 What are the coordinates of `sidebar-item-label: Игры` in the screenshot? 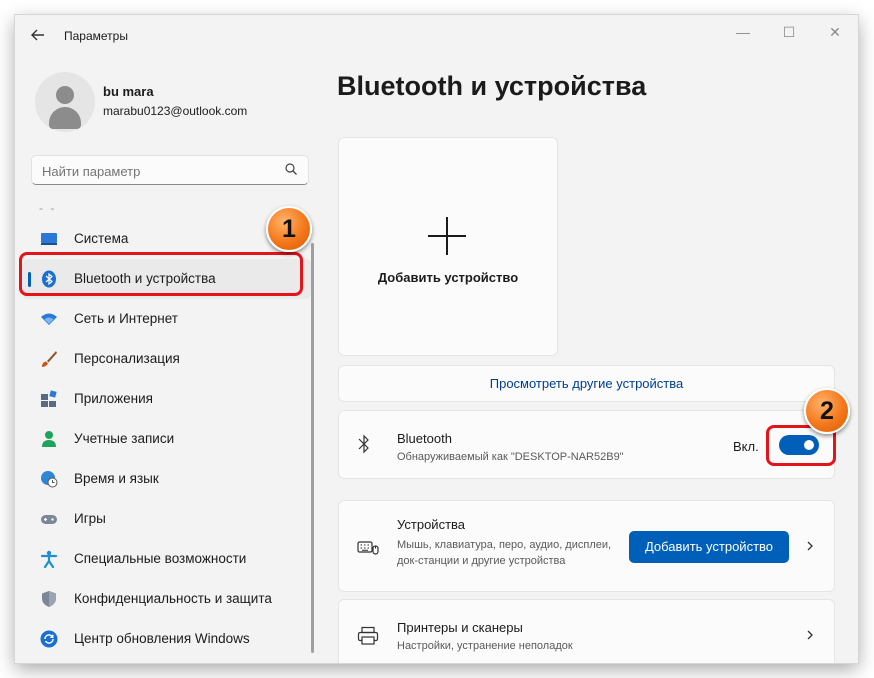 It's located at (90, 518).